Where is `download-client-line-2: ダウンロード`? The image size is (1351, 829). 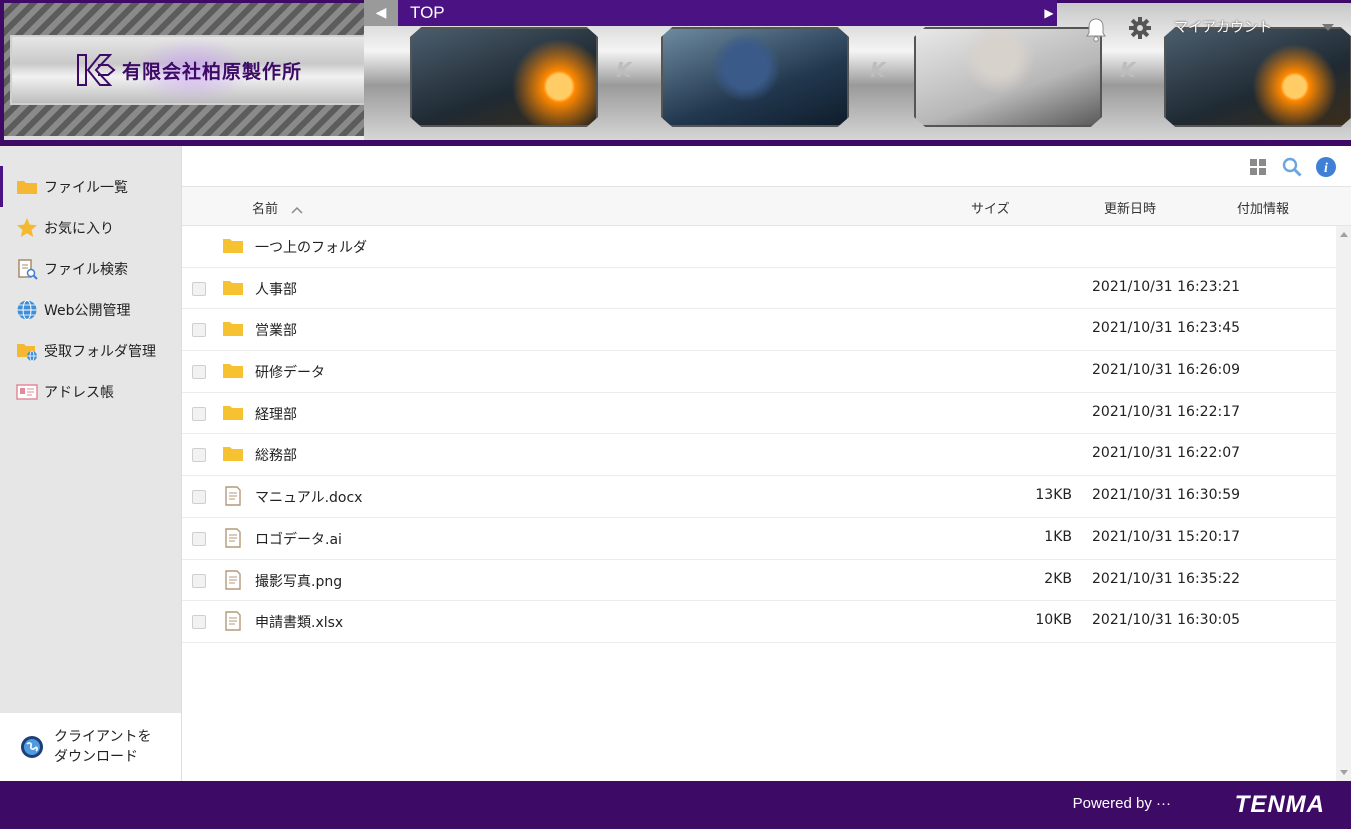
download-client-line-2: ダウンロード is located at coordinates (96, 757).